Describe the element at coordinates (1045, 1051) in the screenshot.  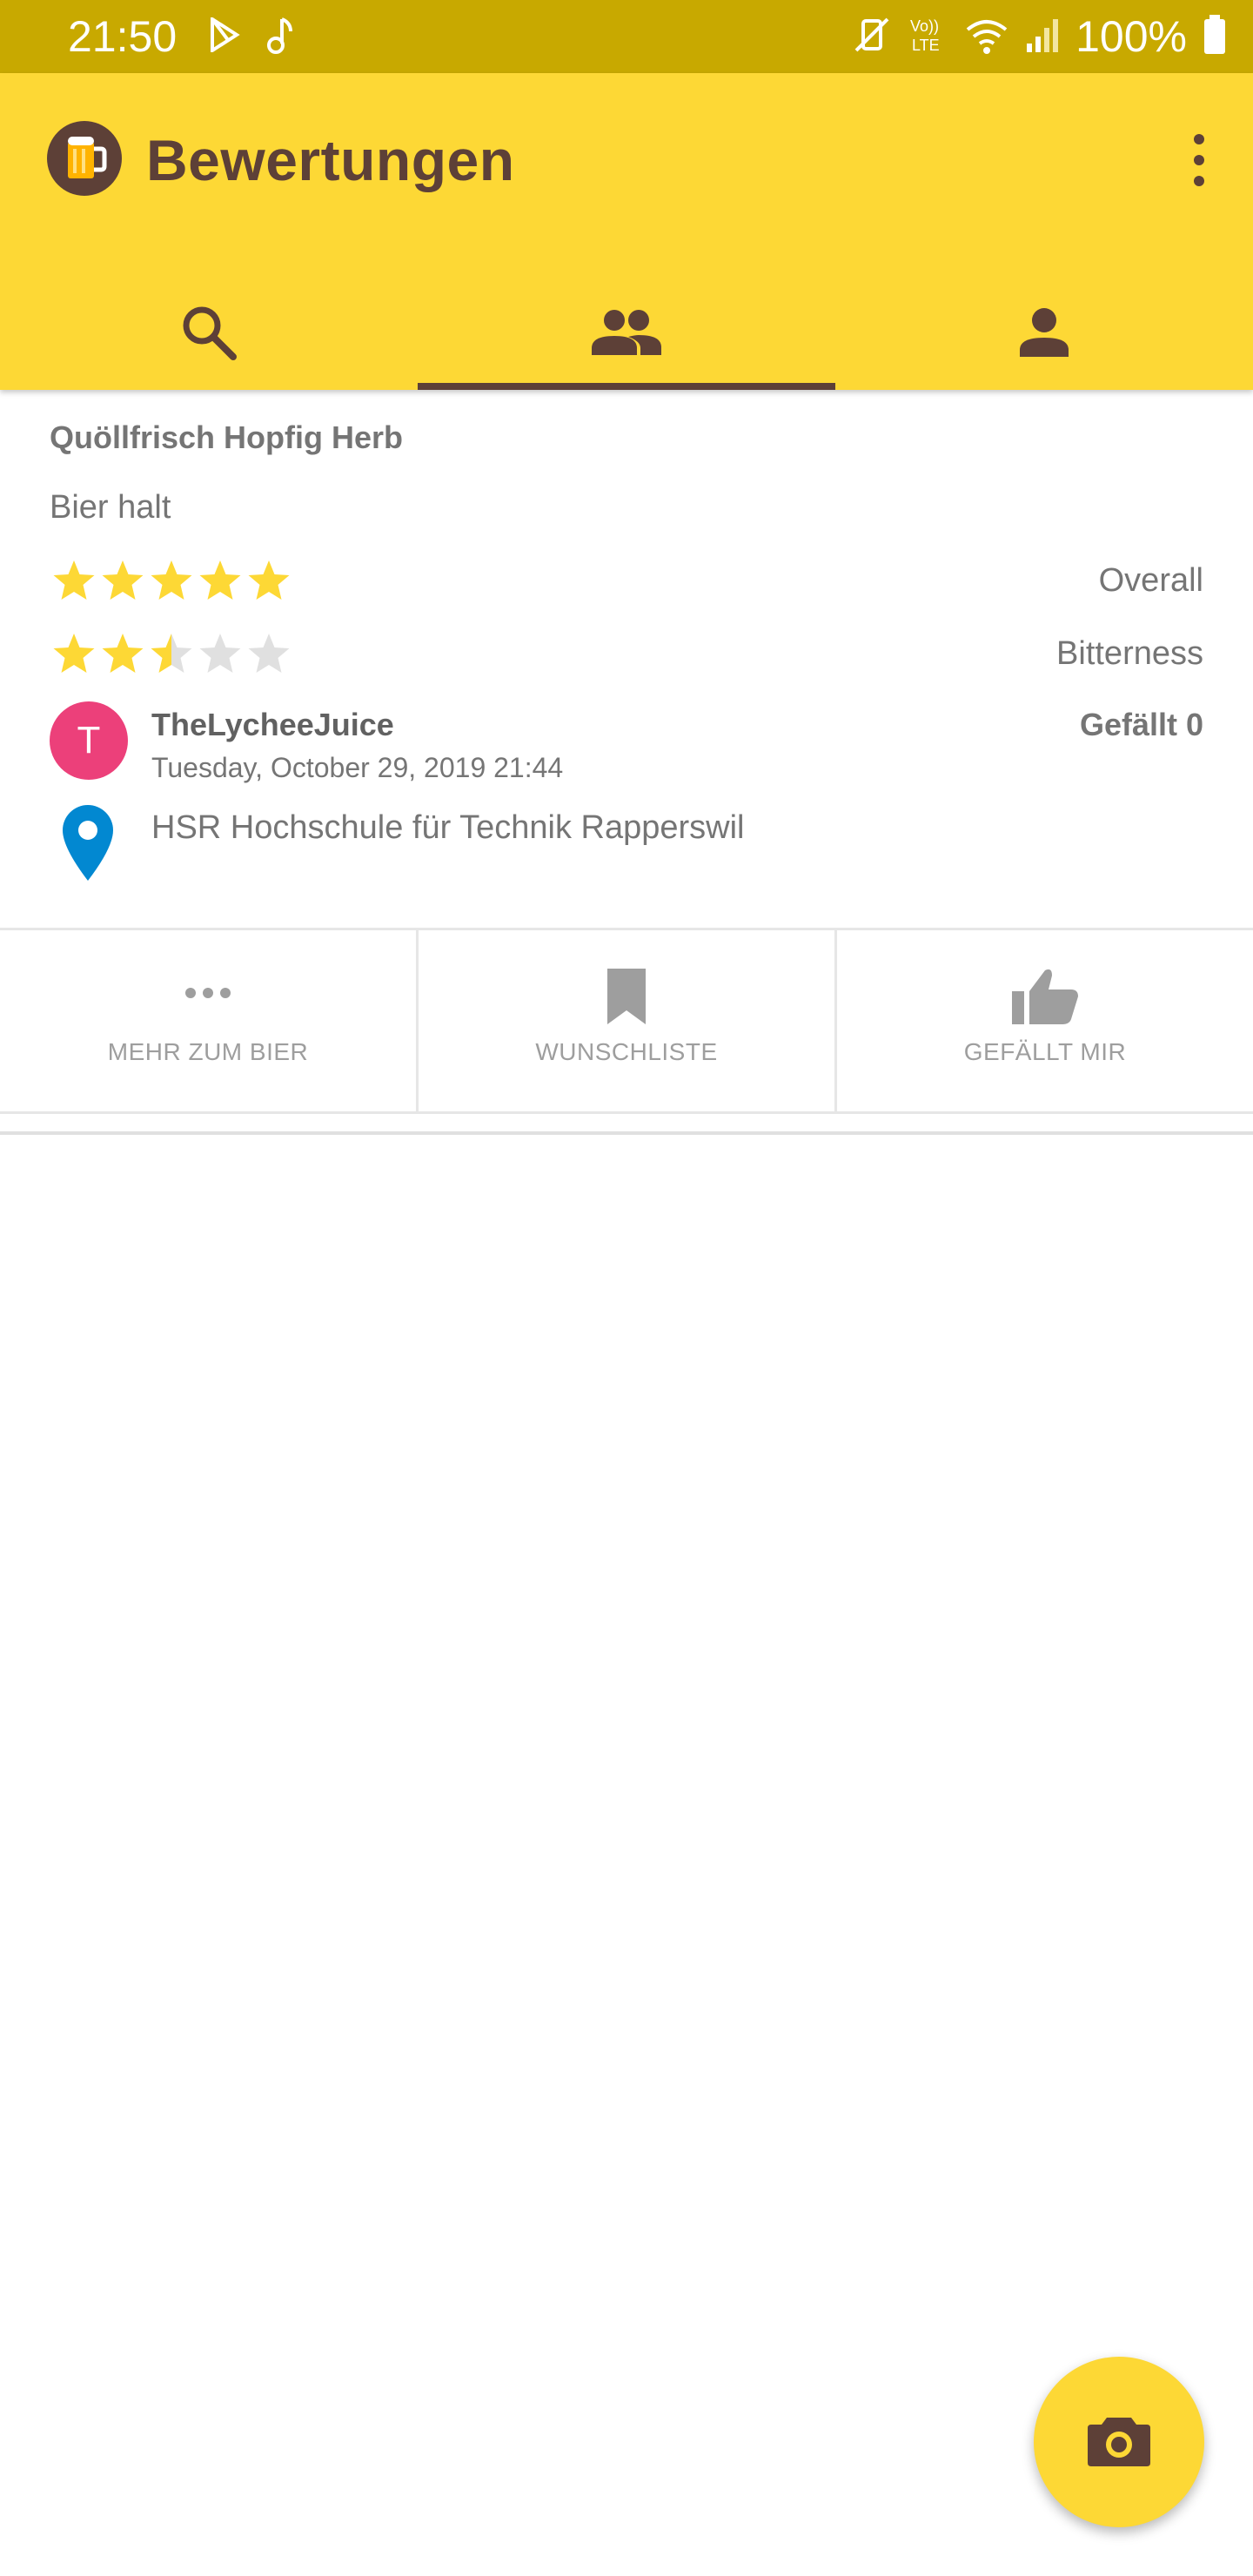
I see `like-label: GEFÄLLT MIR` at that location.